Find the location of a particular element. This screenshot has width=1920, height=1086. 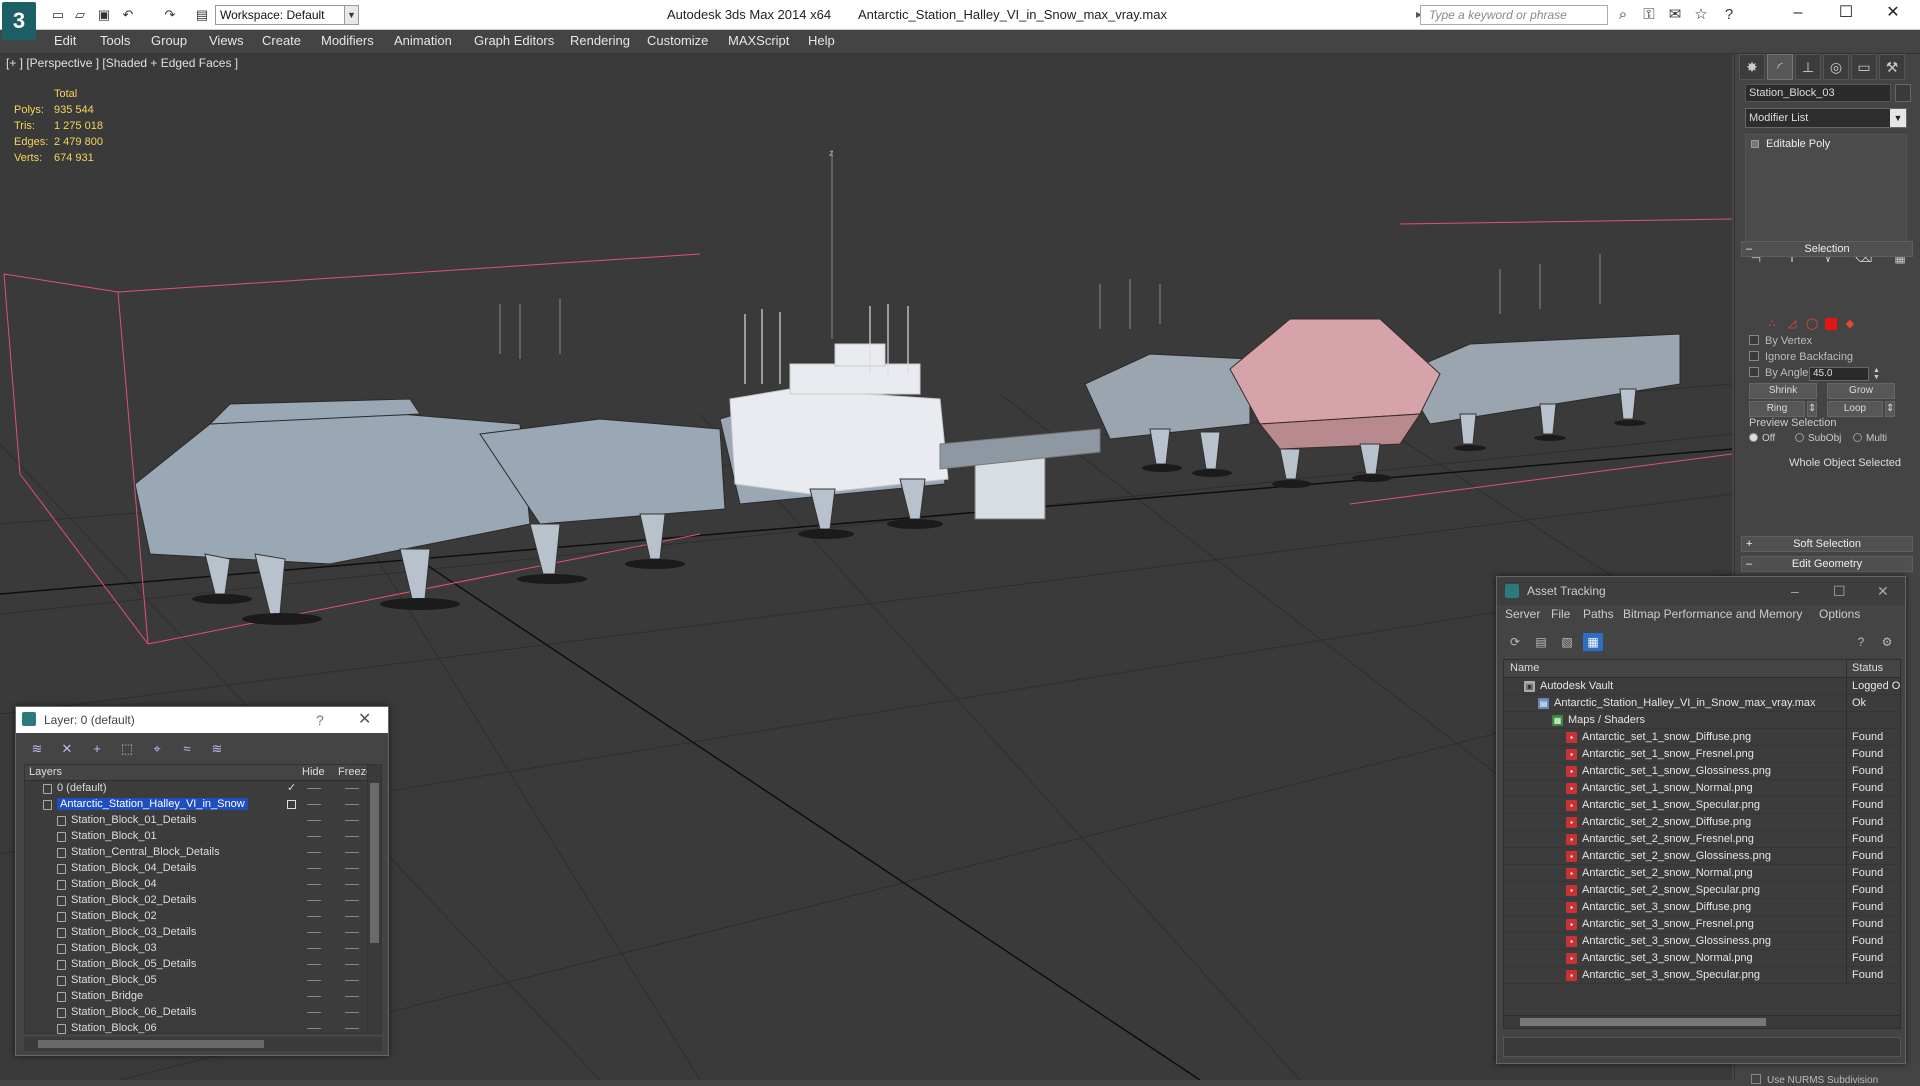

asset-row: ▪ Antarctic_set_2_snow_Specular.png Found is located at coordinates (1702, 890).